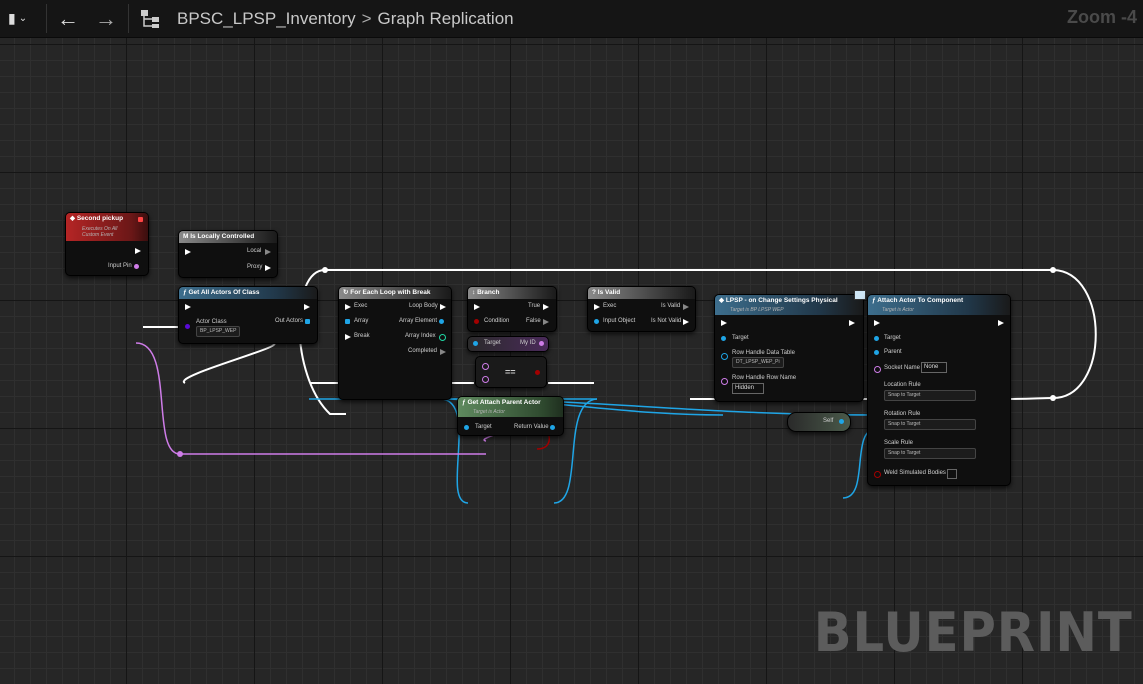  Describe the element at coordinates (254, 251) in the screenshot. I see `pin-label: Local` at that location.